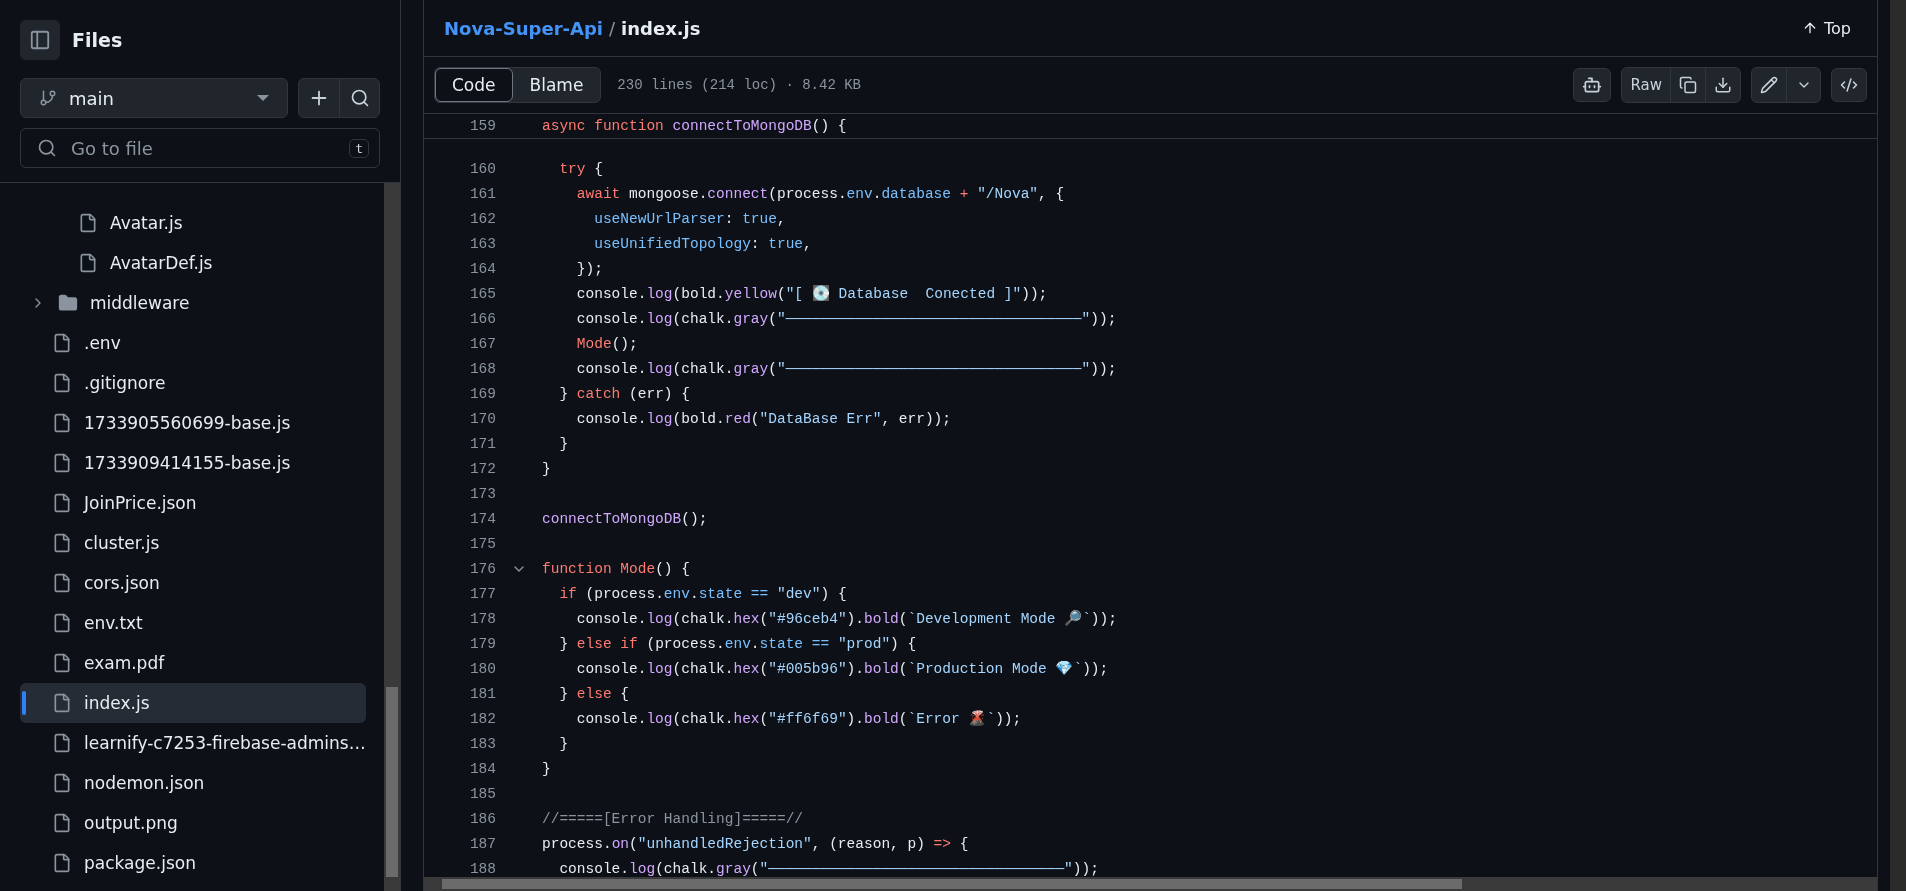 This screenshot has height=891, width=1906. I want to click on view-tab: Code, so click(474, 85).